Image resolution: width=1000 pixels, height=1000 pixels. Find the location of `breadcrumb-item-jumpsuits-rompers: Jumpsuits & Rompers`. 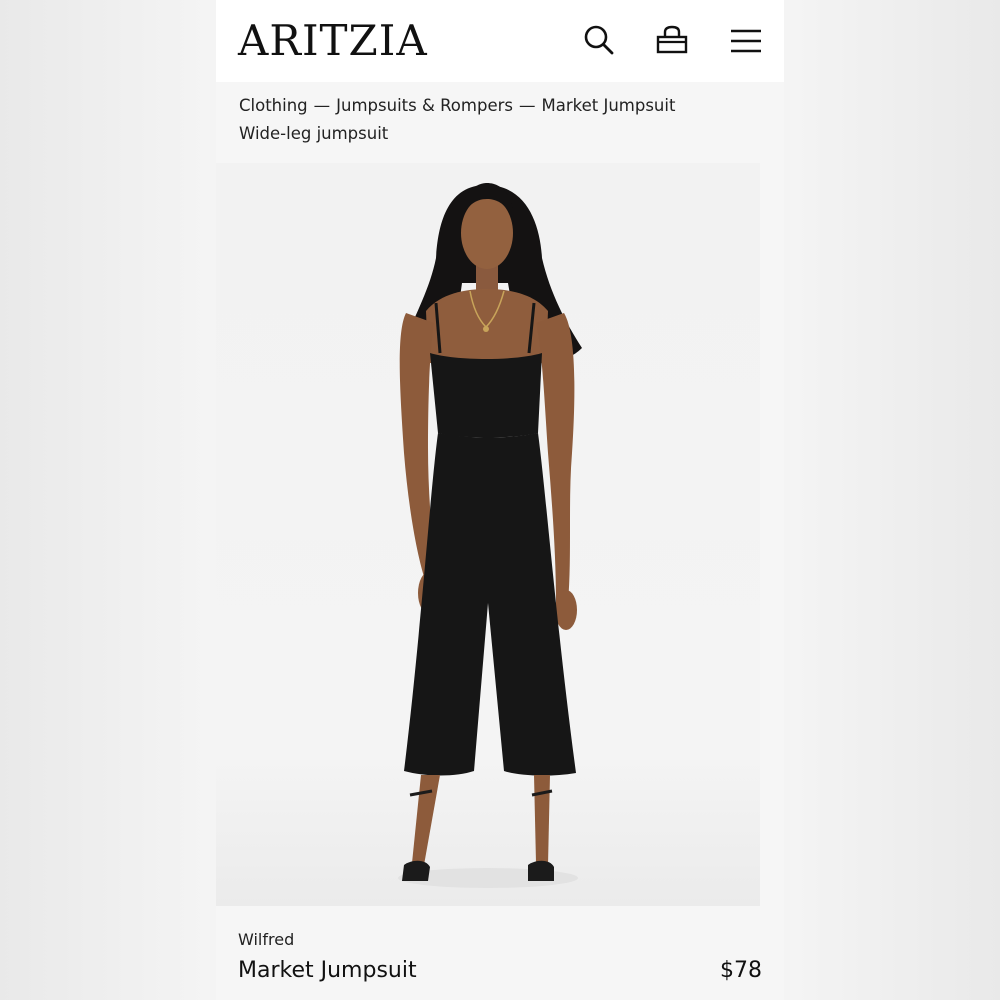

breadcrumb-item-jumpsuits-rompers: Jumpsuits & Rompers is located at coordinates (424, 105).